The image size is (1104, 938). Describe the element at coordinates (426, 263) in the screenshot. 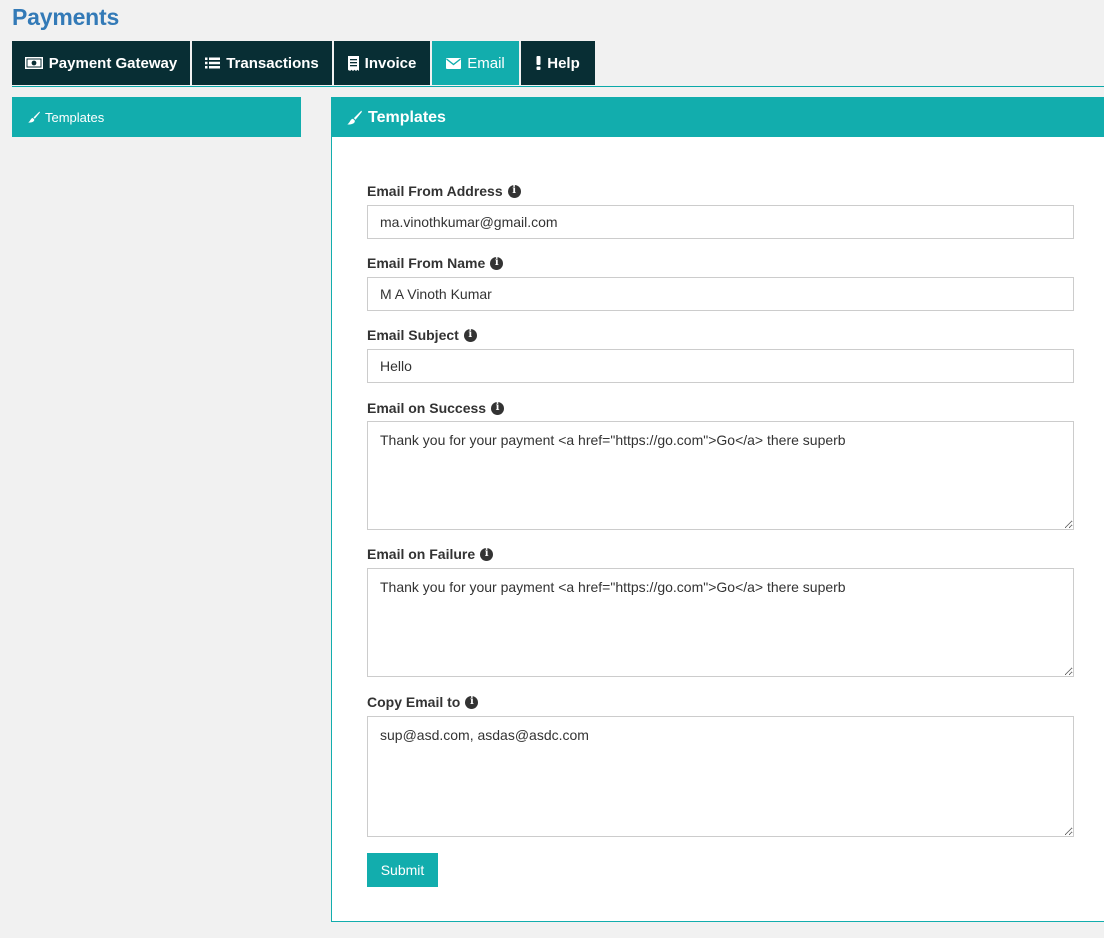

I see `from-name-label-text: Email From Name` at that location.